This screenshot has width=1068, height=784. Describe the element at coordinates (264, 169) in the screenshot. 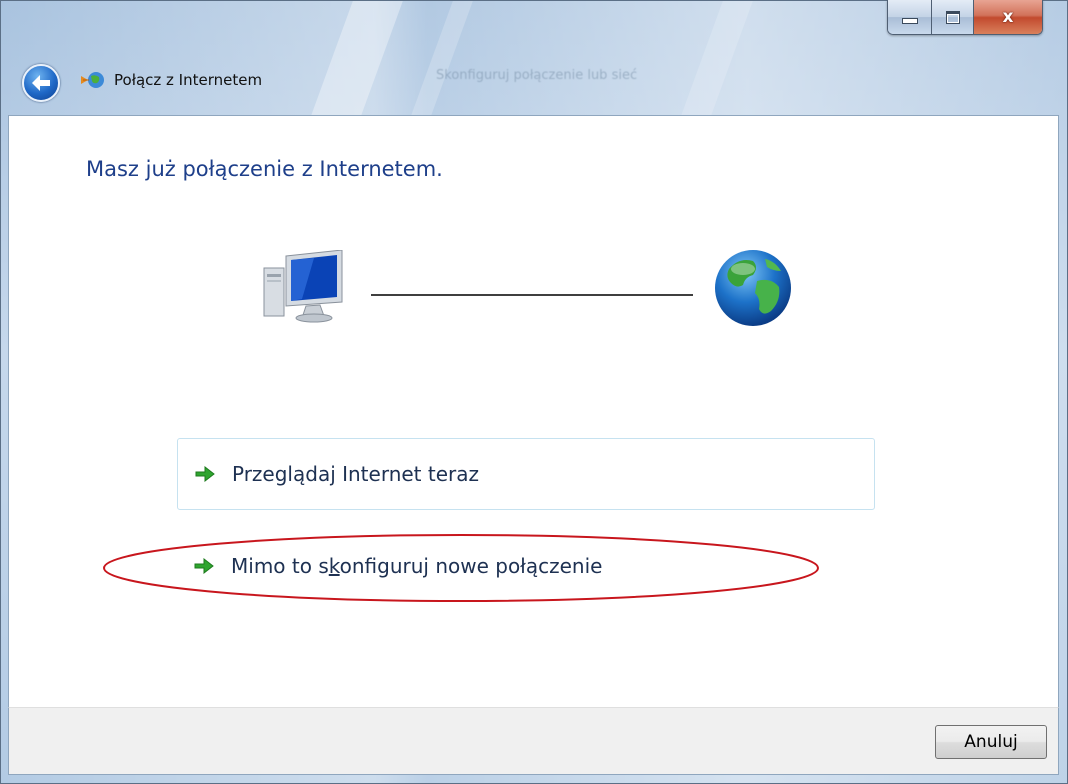

I see `page-heading: Masz już połączenie z Internetem.` at that location.